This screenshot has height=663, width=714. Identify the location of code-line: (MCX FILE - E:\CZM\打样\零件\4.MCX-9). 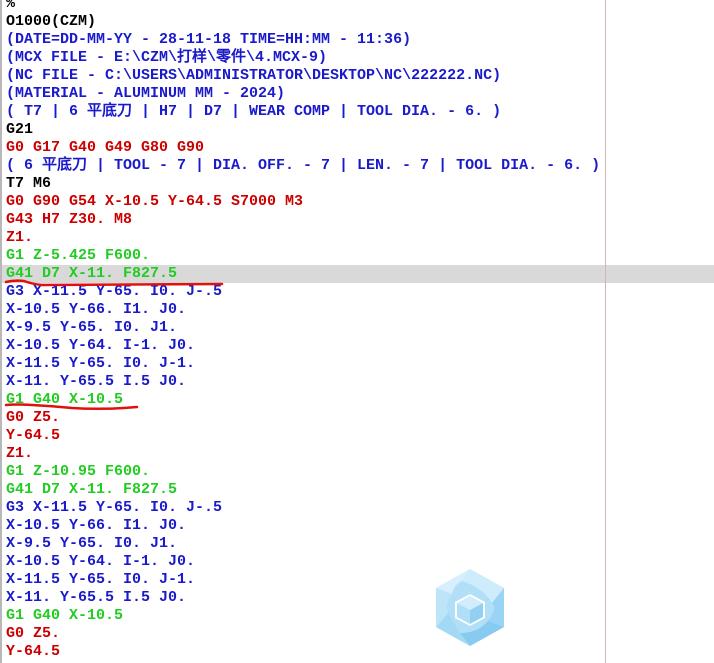
(358, 58).